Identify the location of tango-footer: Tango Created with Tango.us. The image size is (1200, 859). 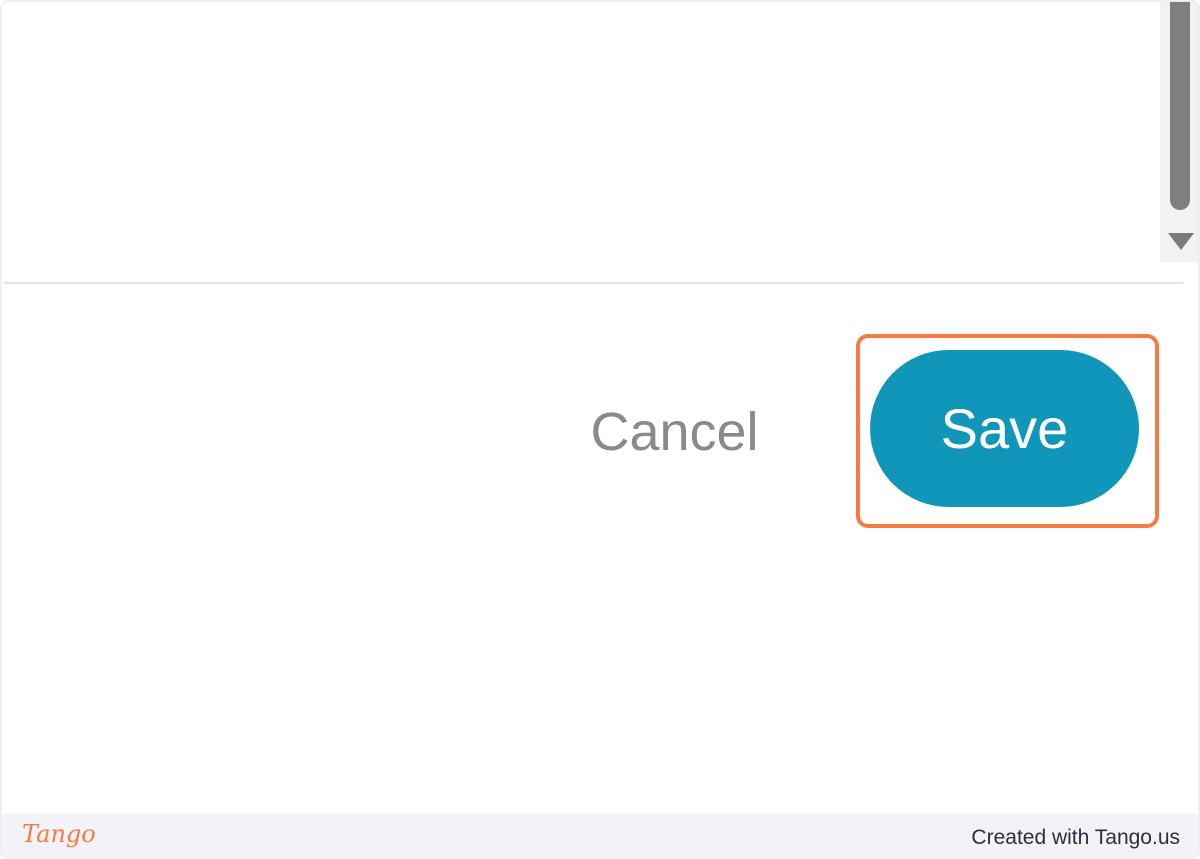
(600, 835).